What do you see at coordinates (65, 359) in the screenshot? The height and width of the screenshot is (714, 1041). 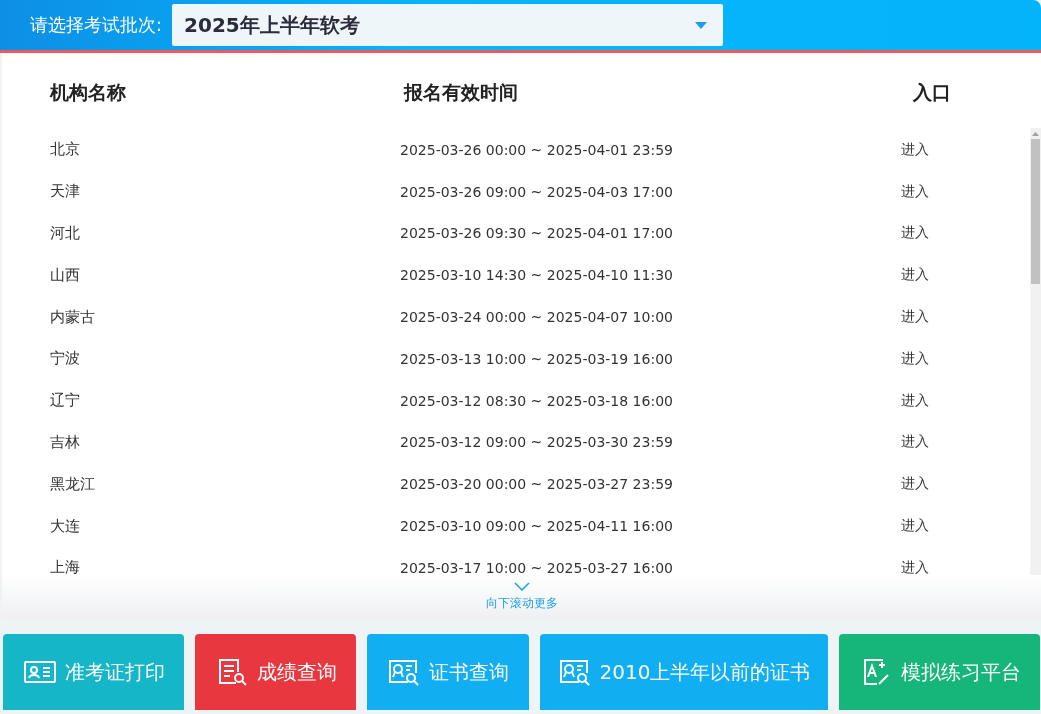 I see `table-cell-text: 宁波` at bounding box center [65, 359].